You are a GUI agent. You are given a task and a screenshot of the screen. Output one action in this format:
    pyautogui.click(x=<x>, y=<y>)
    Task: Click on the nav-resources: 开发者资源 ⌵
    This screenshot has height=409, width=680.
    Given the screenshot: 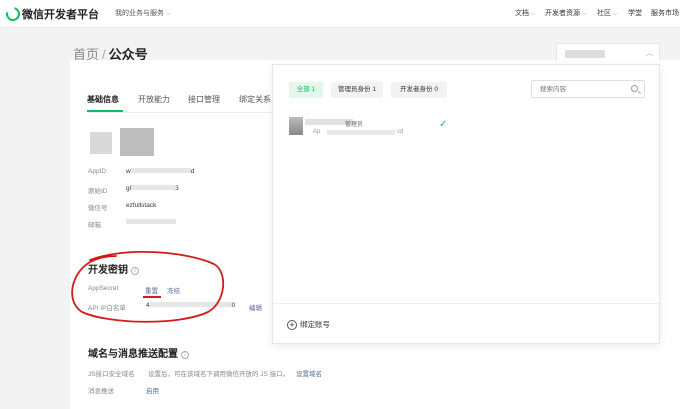 What is the action you would take?
    pyautogui.click(x=566, y=13)
    